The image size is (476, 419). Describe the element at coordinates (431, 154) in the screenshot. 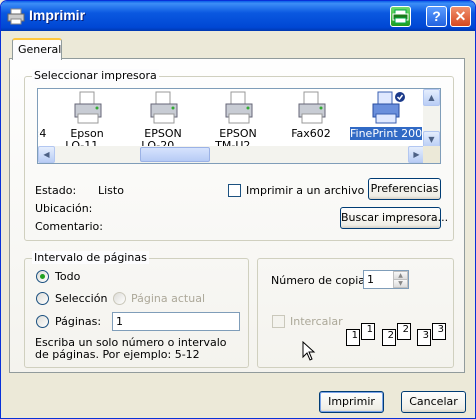

I see `scroll-corner` at that location.